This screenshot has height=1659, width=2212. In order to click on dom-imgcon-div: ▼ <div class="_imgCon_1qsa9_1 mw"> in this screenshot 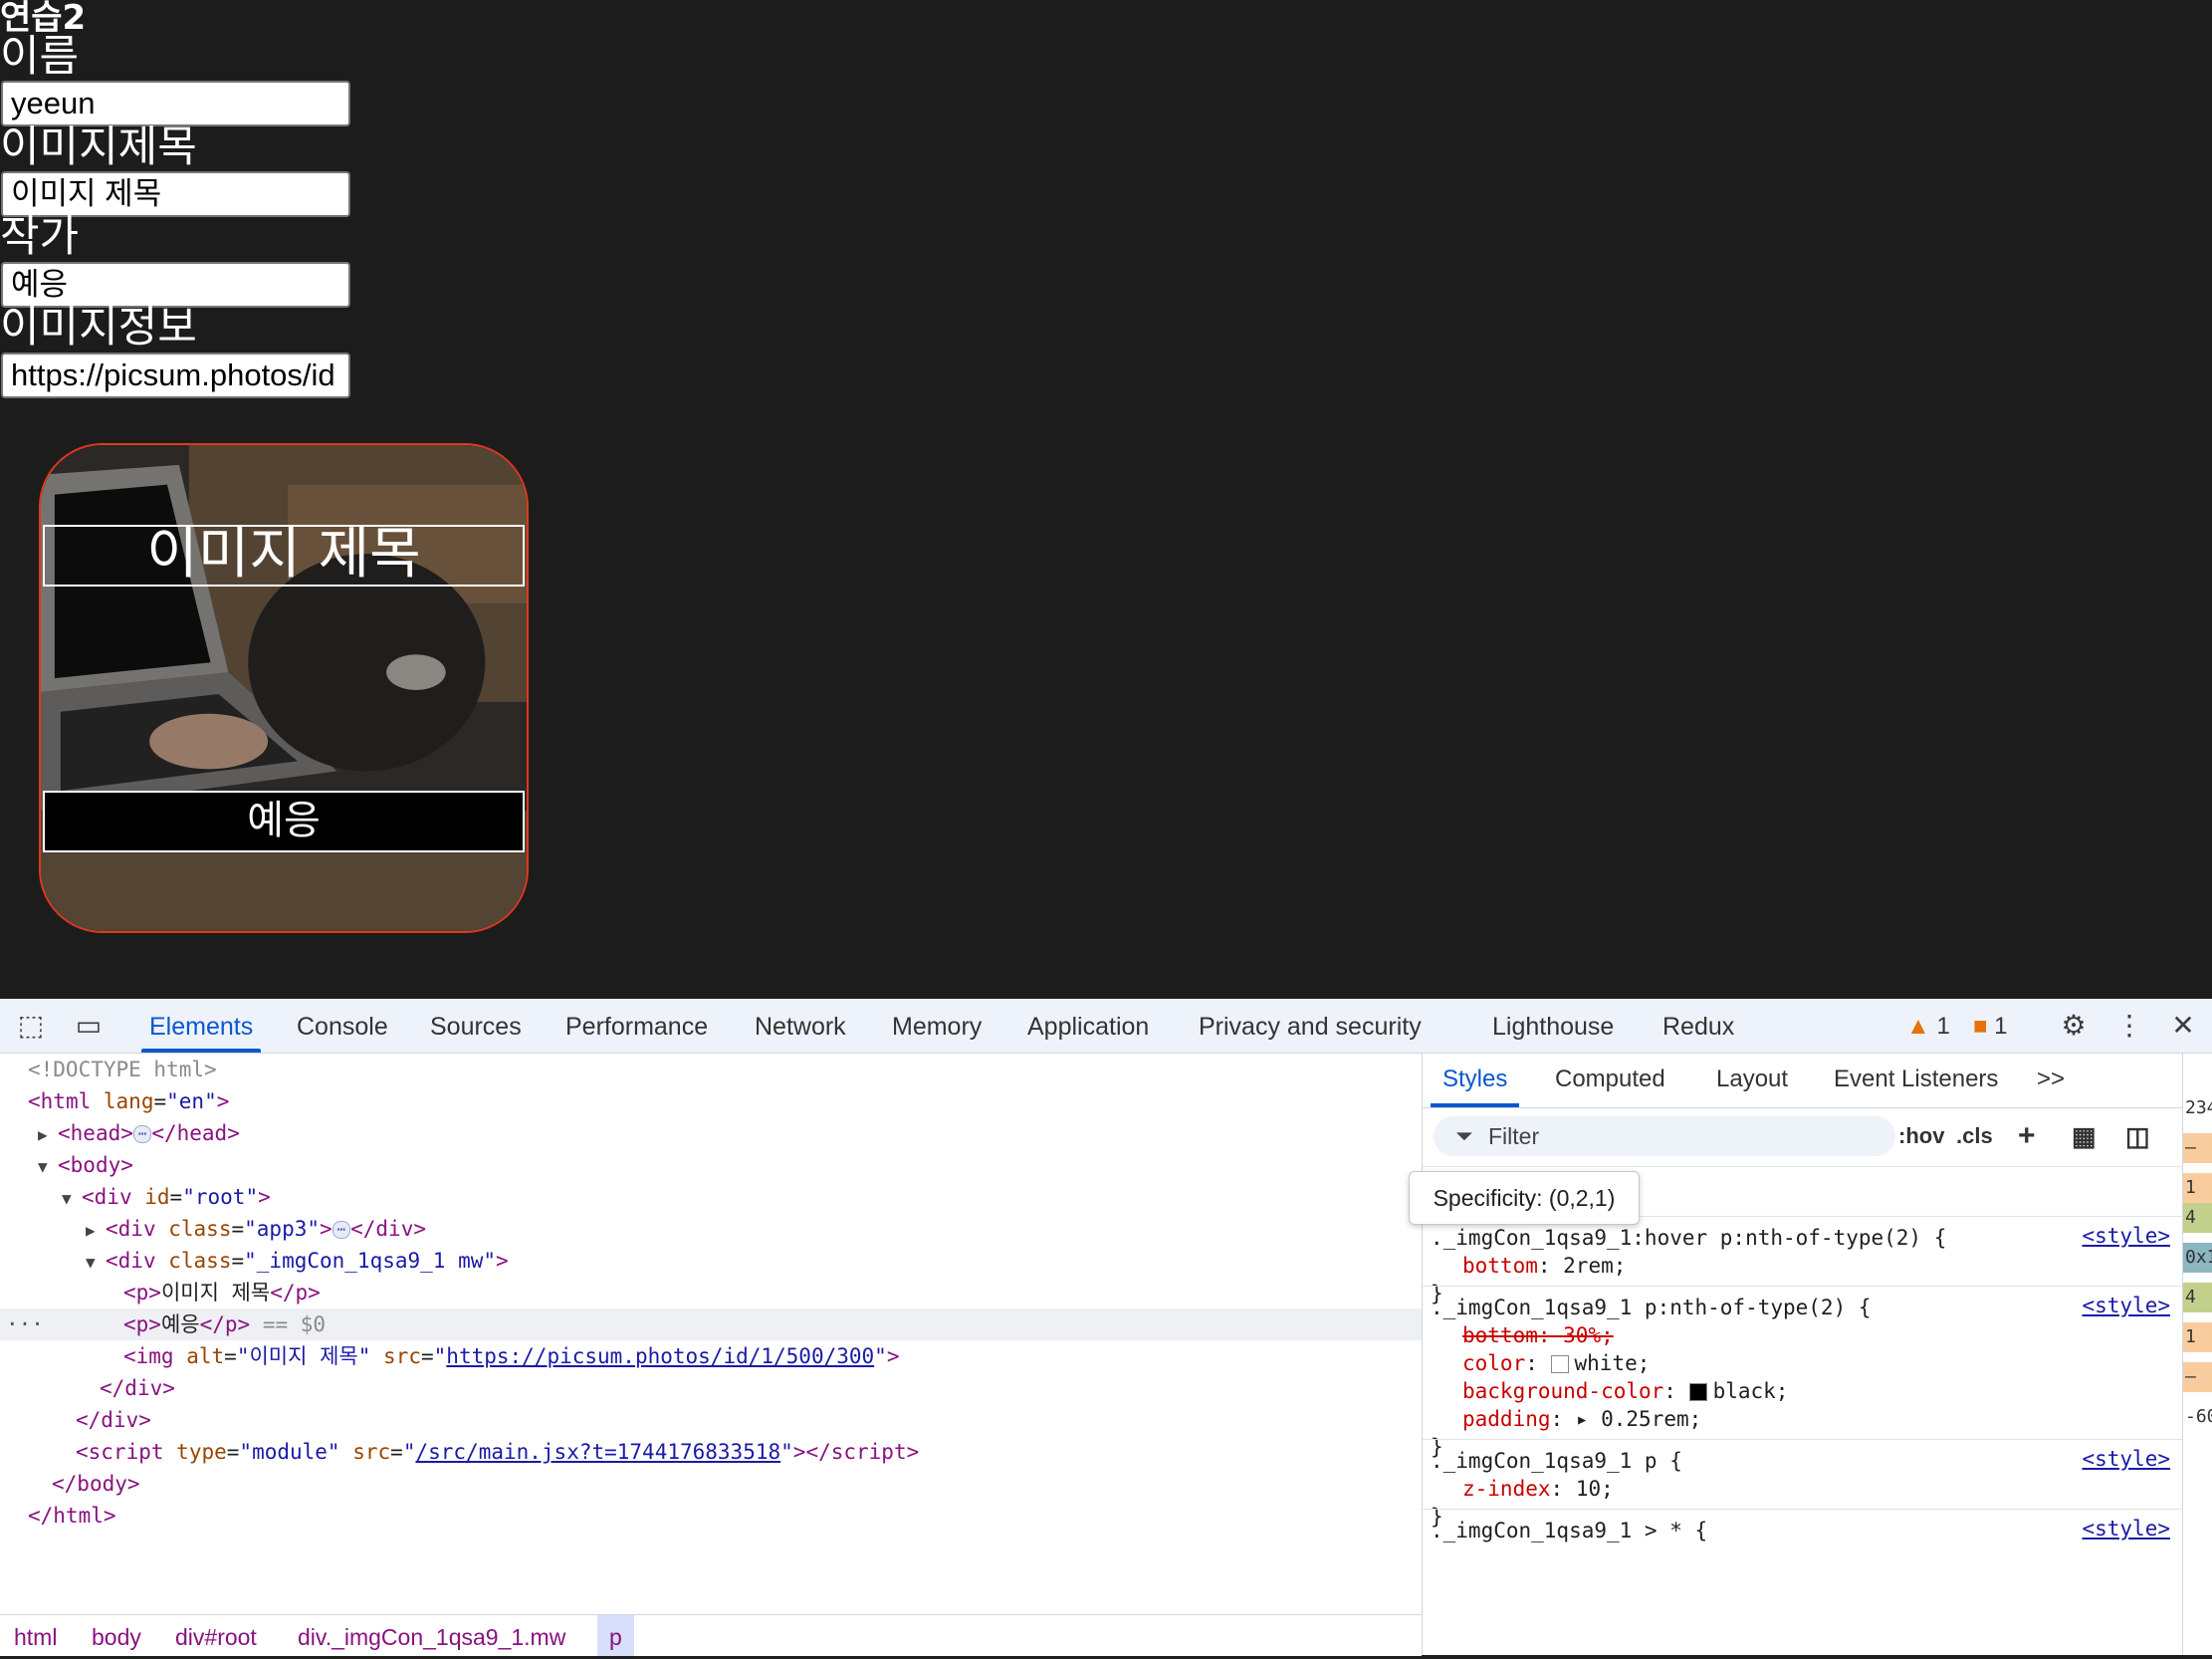, I will do `click(753, 1261)`.